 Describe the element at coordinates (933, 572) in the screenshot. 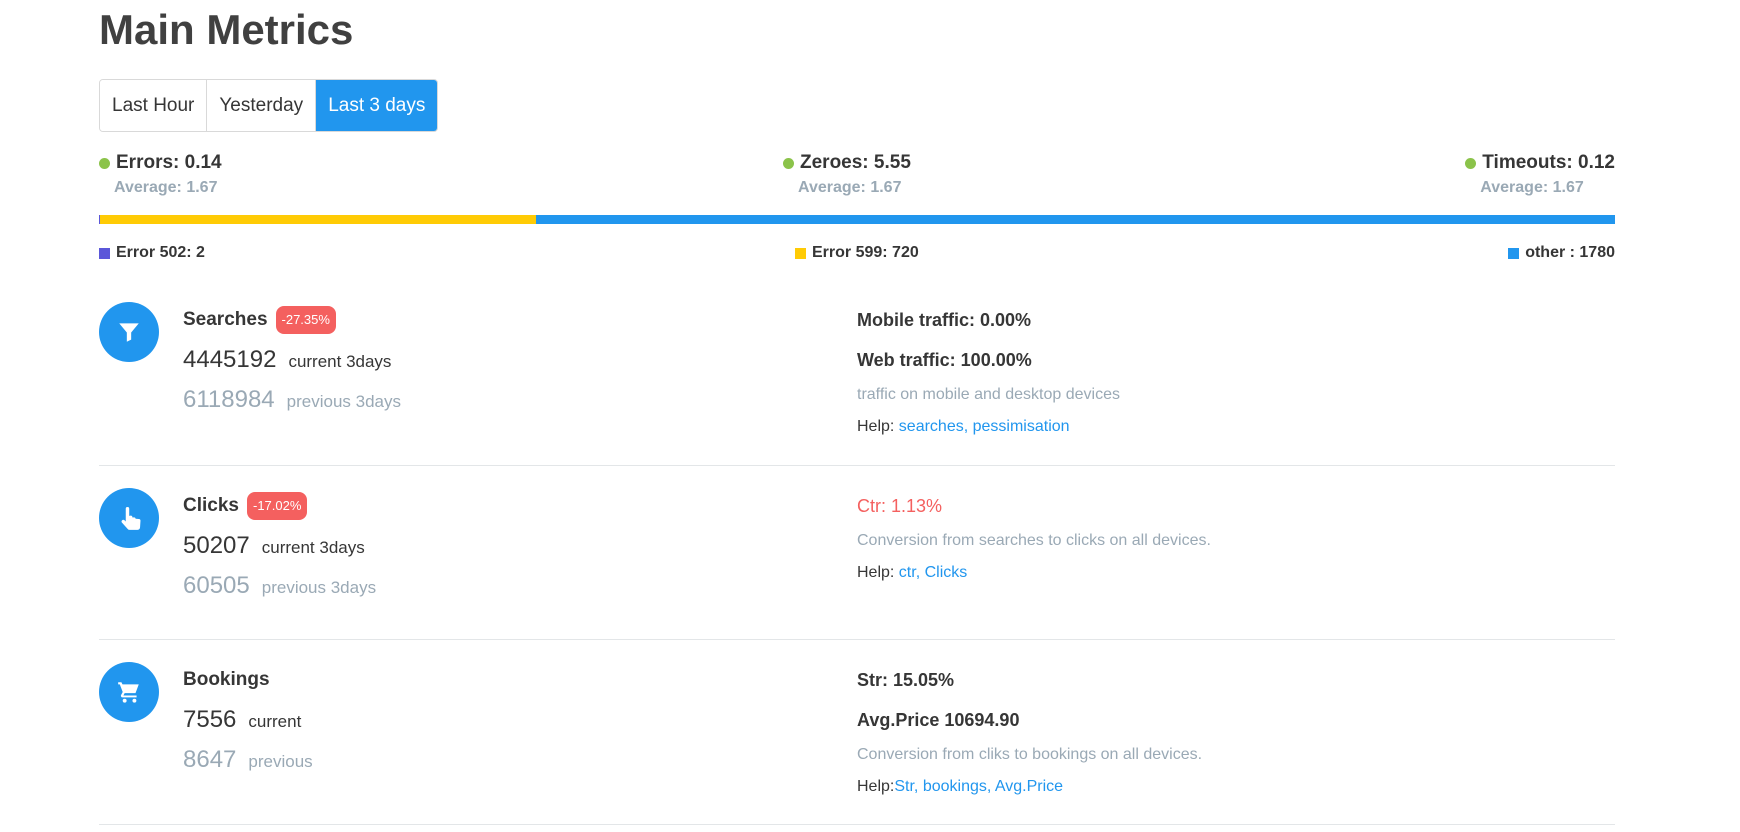

I see `clicks-help-link: ctr, Clicks` at that location.